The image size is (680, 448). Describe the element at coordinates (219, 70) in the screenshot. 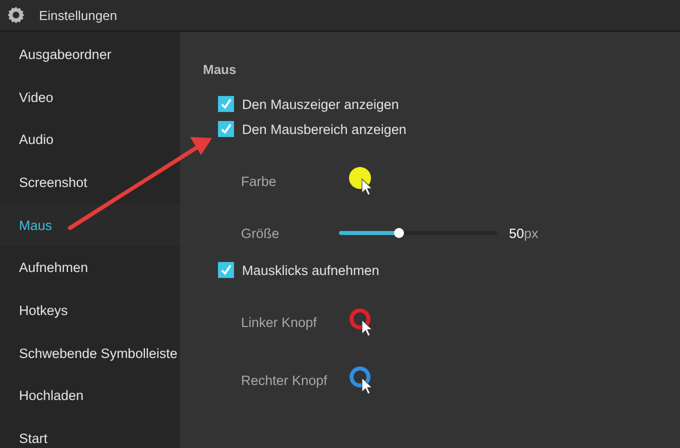

I see `section-heading: Maus` at that location.